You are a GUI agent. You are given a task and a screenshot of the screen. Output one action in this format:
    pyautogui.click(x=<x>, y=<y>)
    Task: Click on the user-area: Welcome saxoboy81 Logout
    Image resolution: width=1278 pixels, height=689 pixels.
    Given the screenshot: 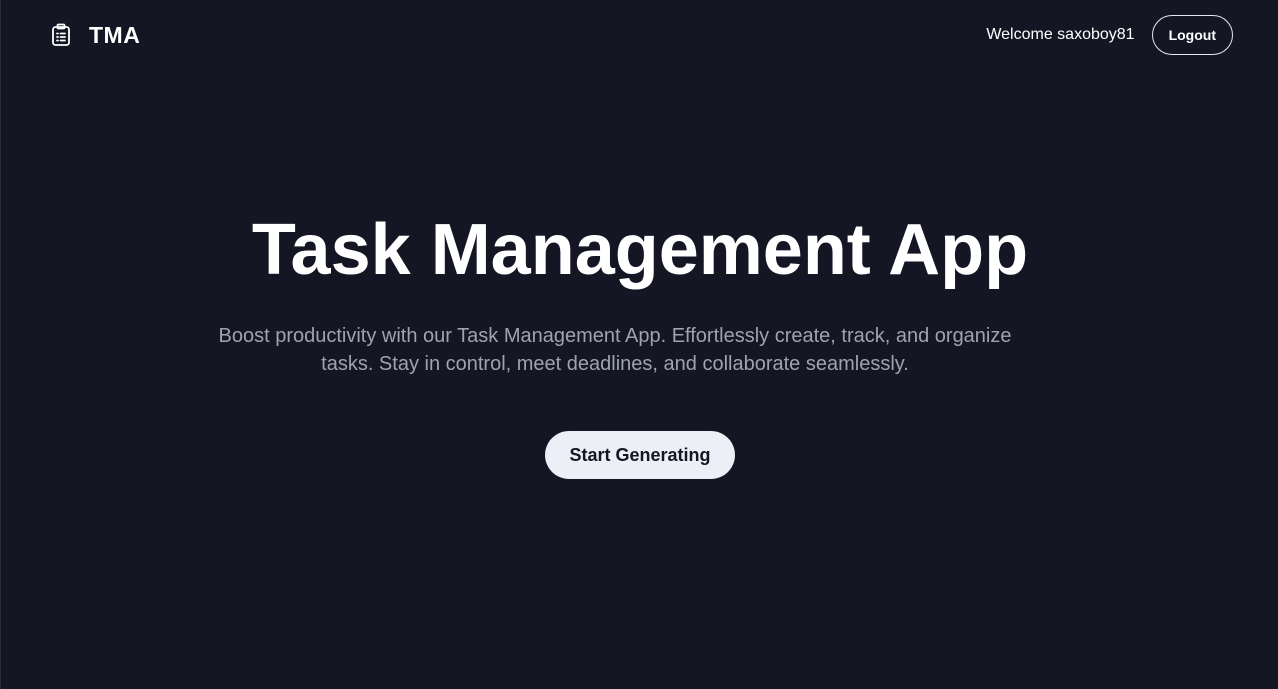 What is the action you would take?
    pyautogui.click(x=1109, y=35)
    